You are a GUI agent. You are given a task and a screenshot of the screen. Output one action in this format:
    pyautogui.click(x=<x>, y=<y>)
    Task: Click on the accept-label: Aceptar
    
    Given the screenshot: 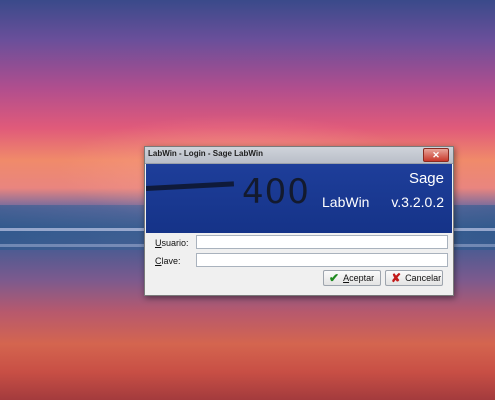 What is the action you would take?
    pyautogui.click(x=358, y=278)
    